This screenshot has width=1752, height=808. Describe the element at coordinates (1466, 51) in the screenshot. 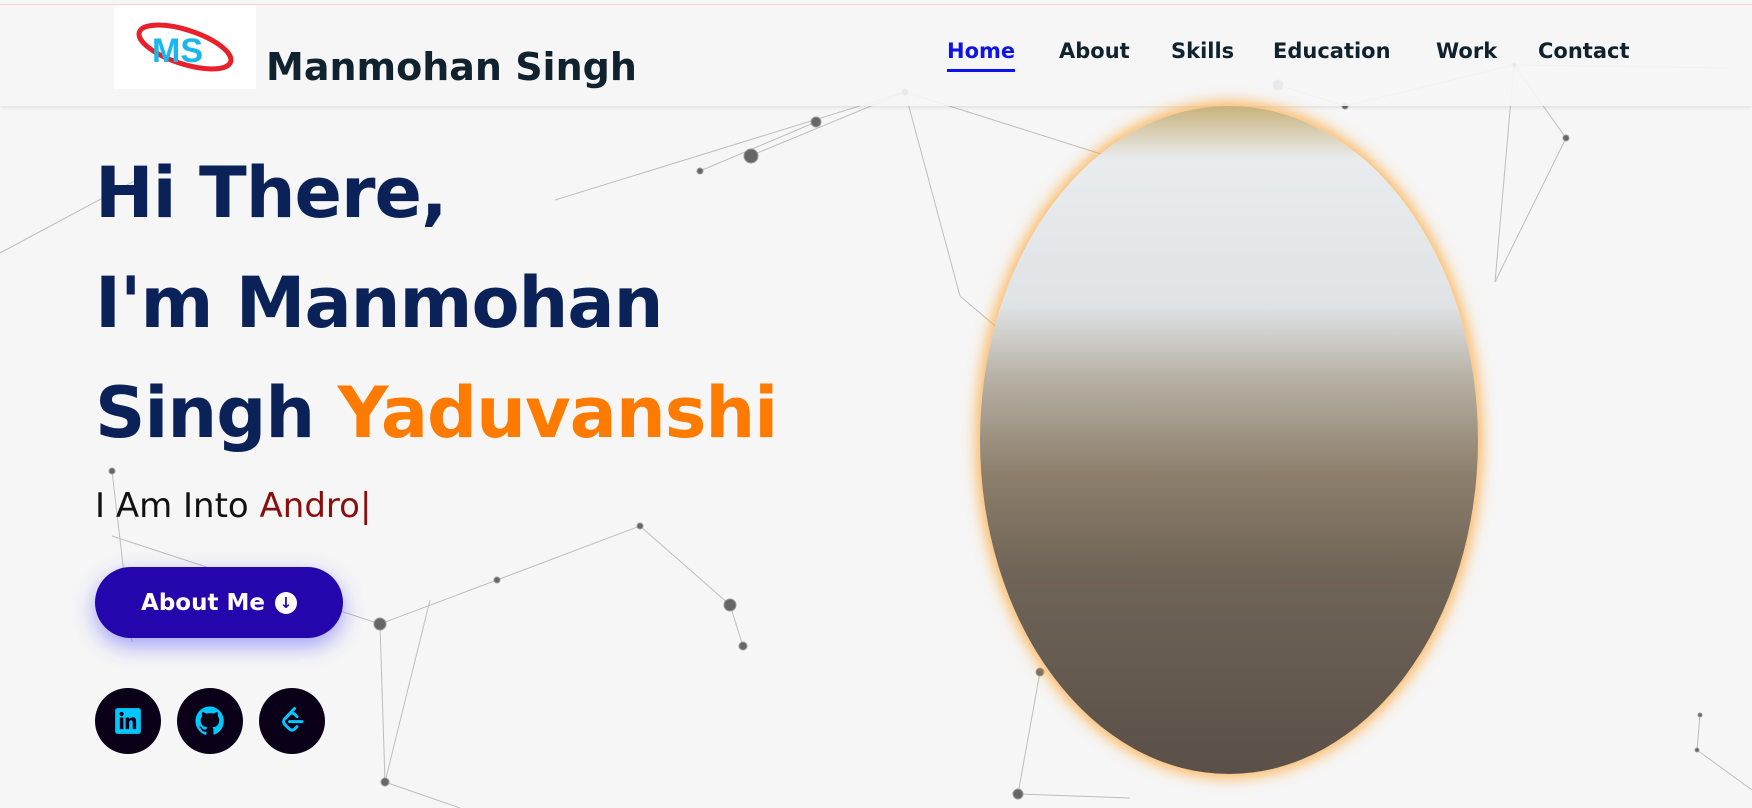

I see `nav-work: Work` at that location.